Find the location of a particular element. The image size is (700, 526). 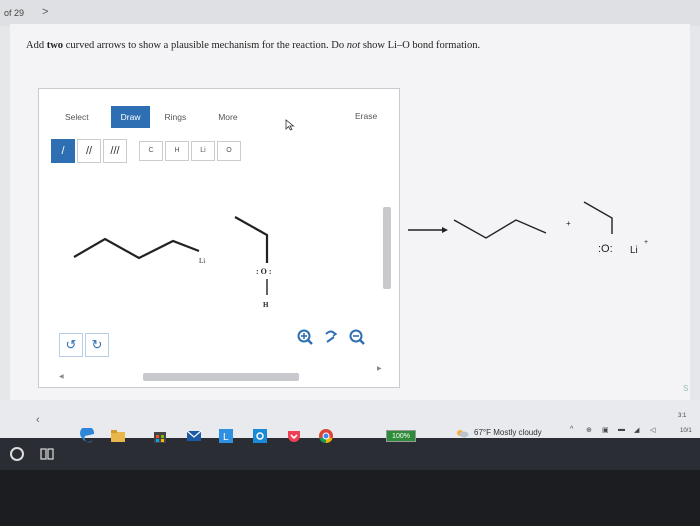

zoom-out-icon is located at coordinates (357, 337).